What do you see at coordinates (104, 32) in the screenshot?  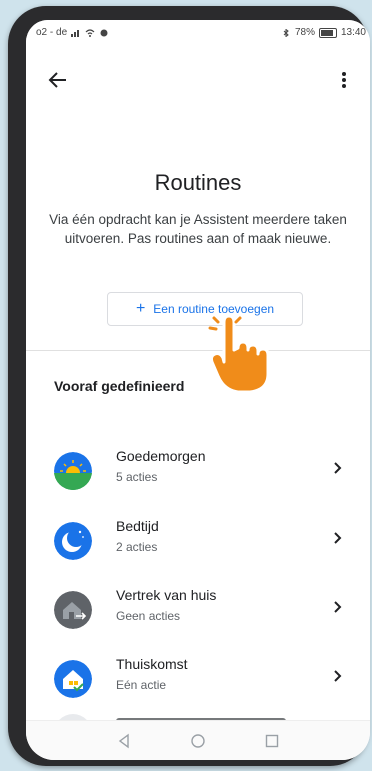 I see `notification-icon` at bounding box center [104, 32].